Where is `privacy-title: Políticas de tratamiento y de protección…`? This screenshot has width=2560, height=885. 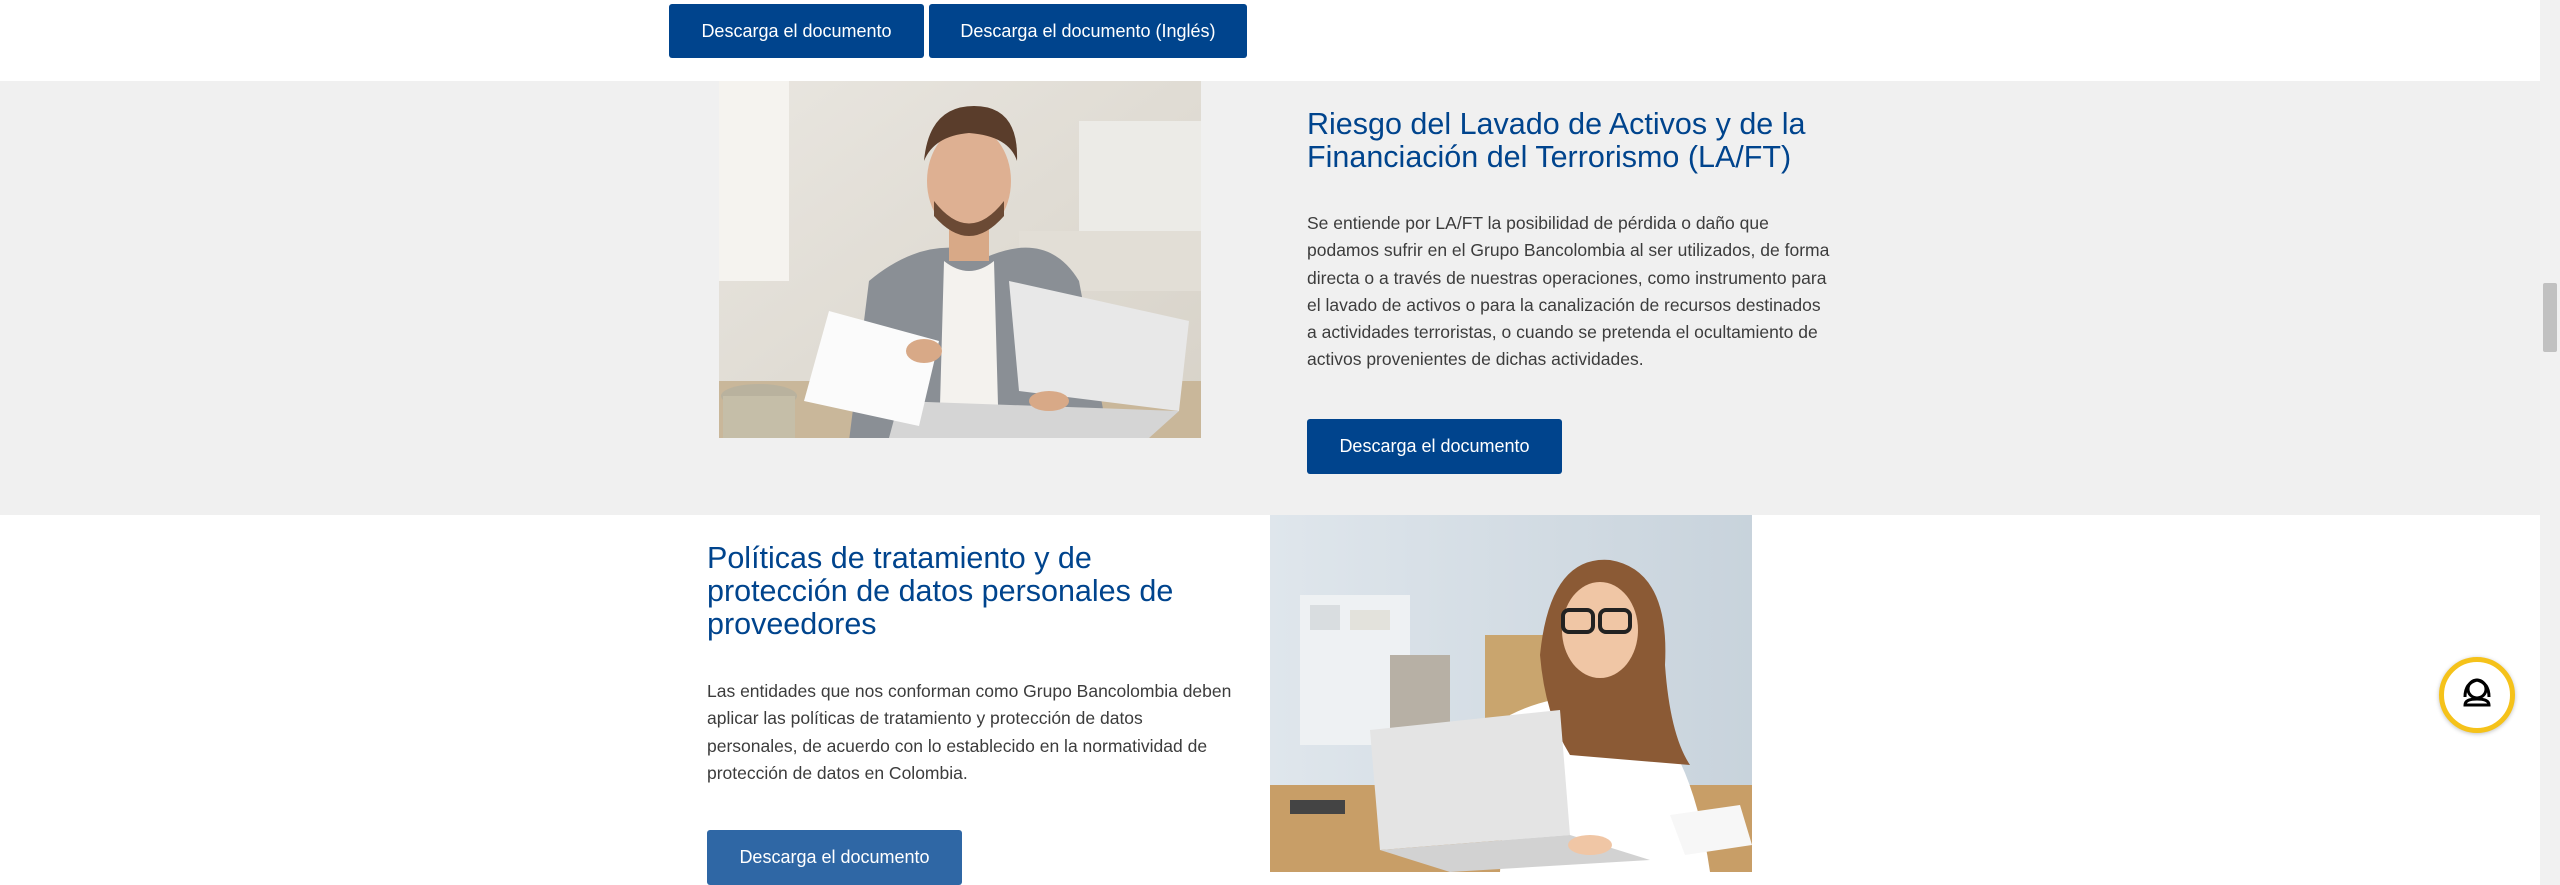 privacy-title: Políticas de tratamiento y de protección… is located at coordinates (940, 591).